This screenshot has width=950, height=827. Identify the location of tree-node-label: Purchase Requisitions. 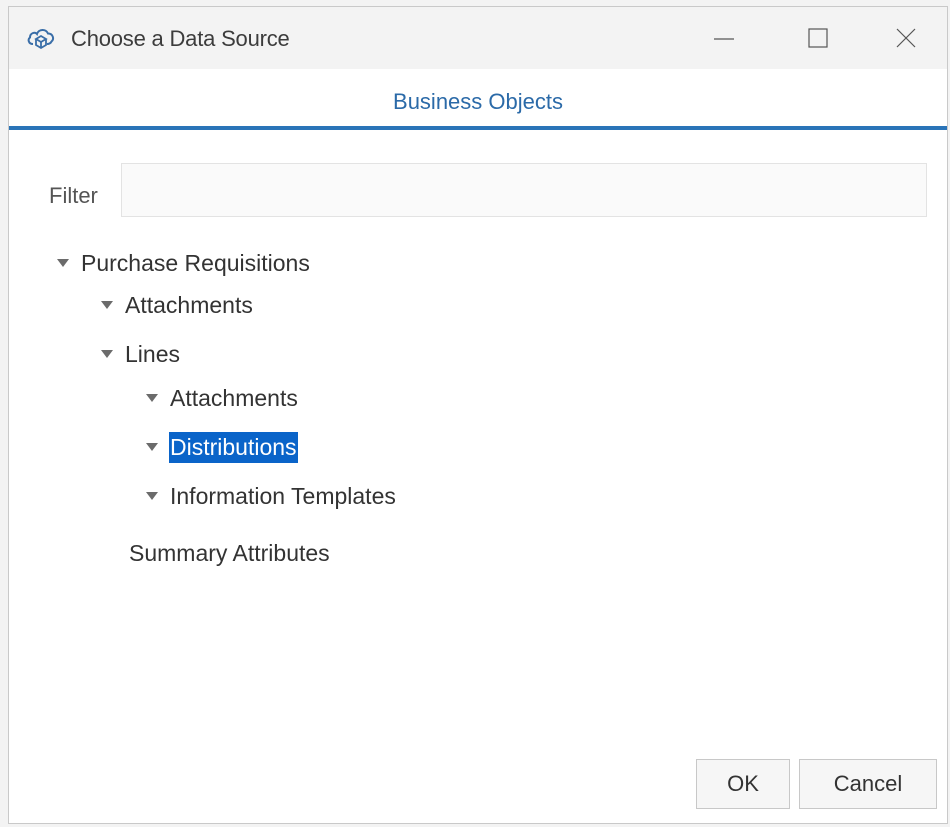
(195, 262).